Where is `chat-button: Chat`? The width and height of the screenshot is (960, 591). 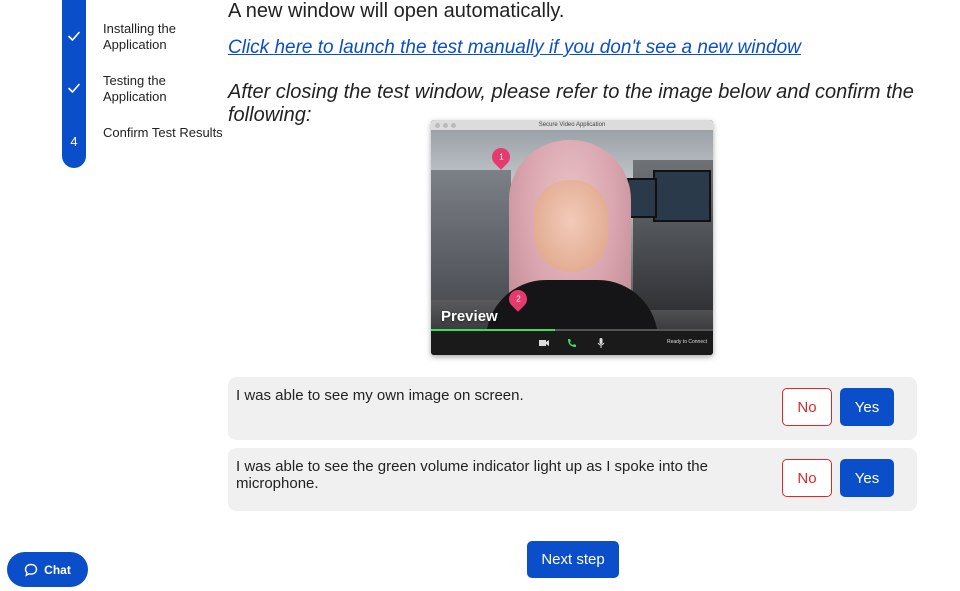
chat-button: Chat is located at coordinates (47, 569).